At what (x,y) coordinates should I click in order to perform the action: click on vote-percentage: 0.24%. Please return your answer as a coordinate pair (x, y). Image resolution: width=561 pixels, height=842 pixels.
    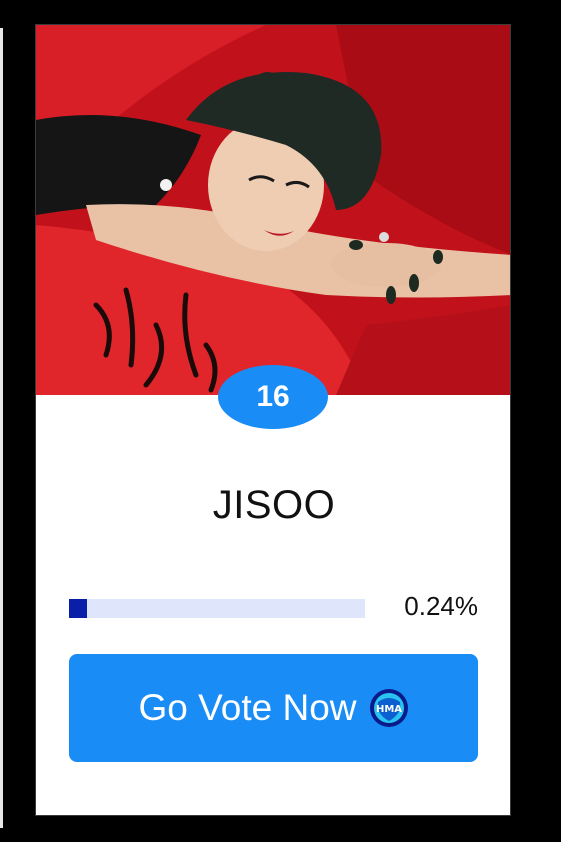
    Looking at the image, I should click on (441, 606).